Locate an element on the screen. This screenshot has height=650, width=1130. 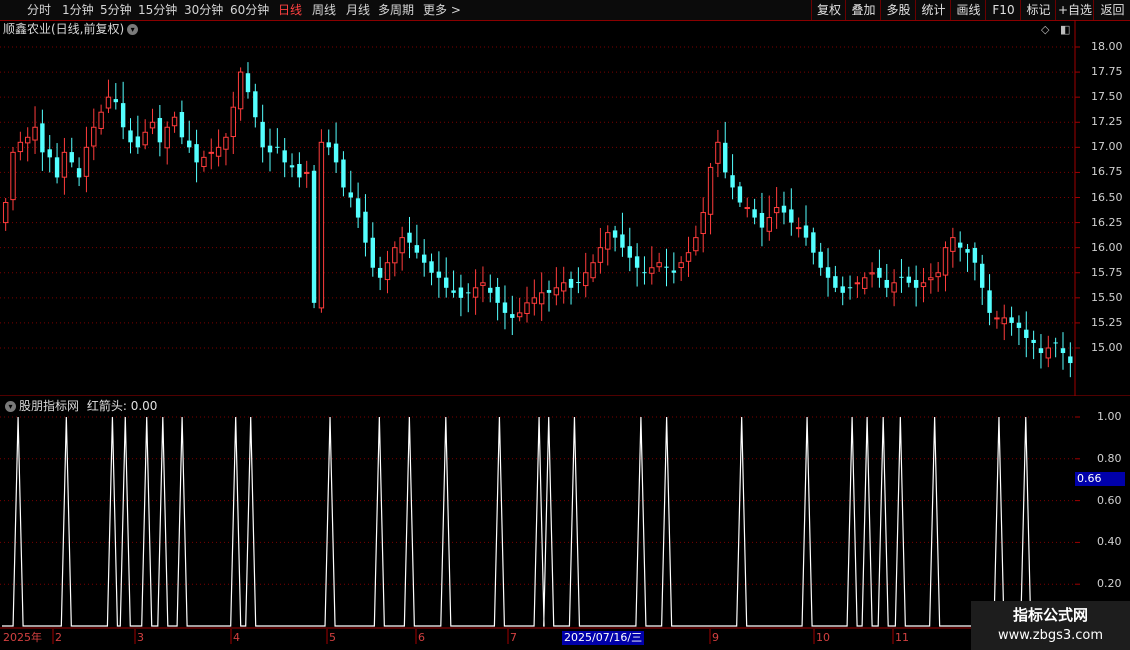
crosshair-date: 2025/07/16/三 is located at coordinates (603, 638).